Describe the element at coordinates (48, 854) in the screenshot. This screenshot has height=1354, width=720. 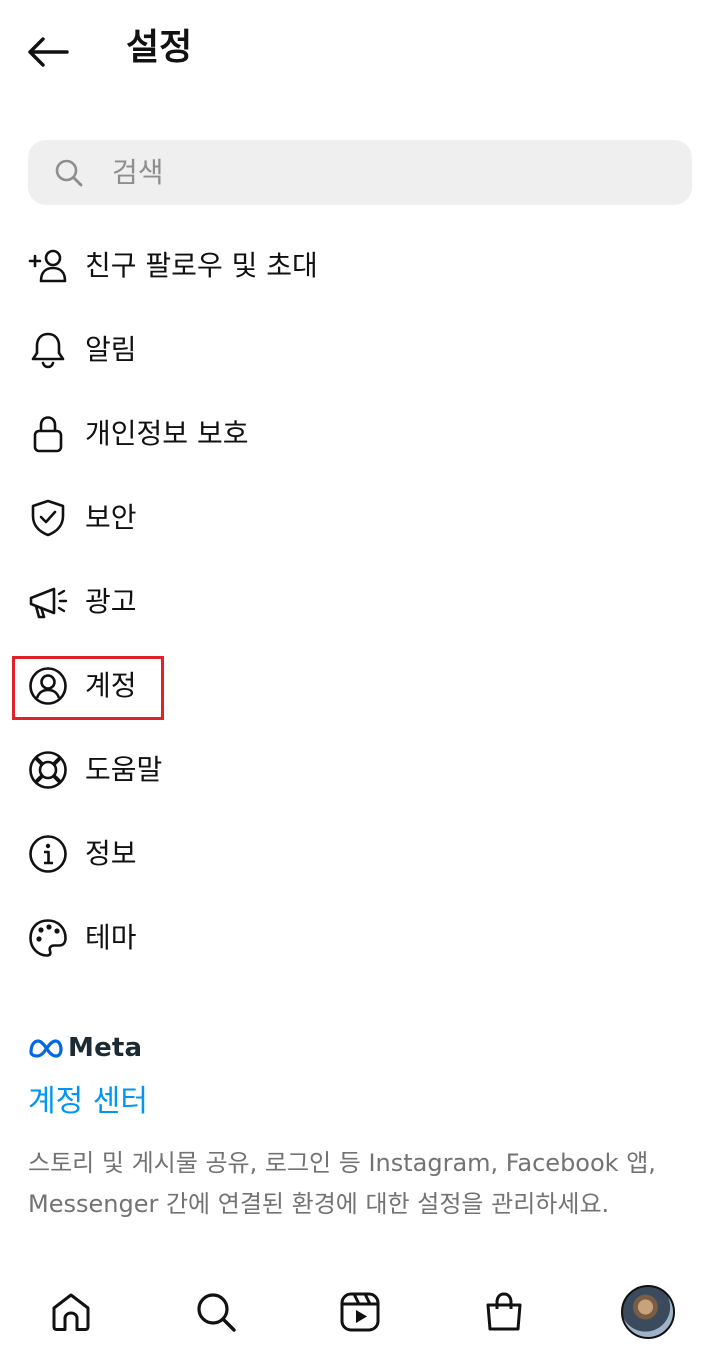
I see `info-icon` at that location.